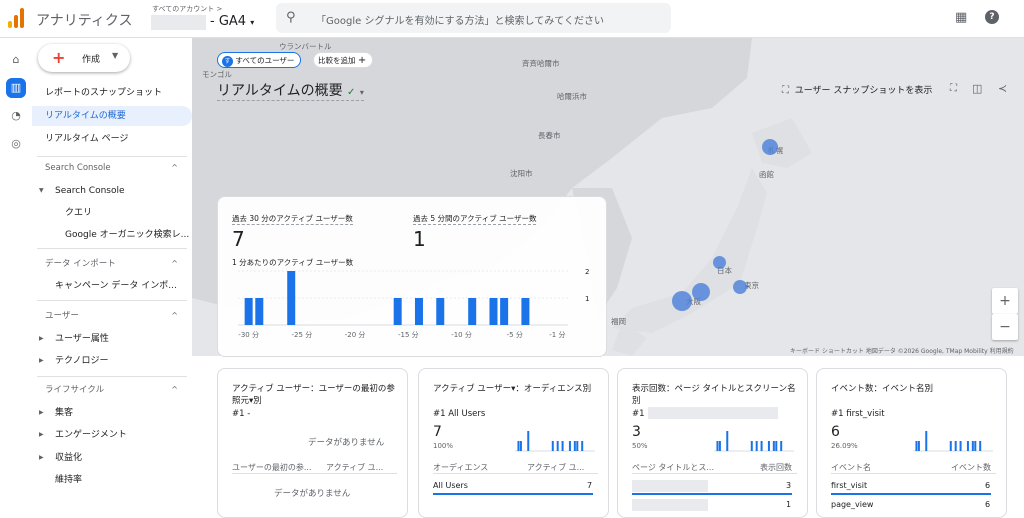 The image size is (1024, 518). Describe the element at coordinates (413, 309) in the screenshot. I see `per-minute-bar-chart: 1 2 -30 分 -25 分 -20 分 -15 分 -10 分 -5 分 -1 分` at that location.